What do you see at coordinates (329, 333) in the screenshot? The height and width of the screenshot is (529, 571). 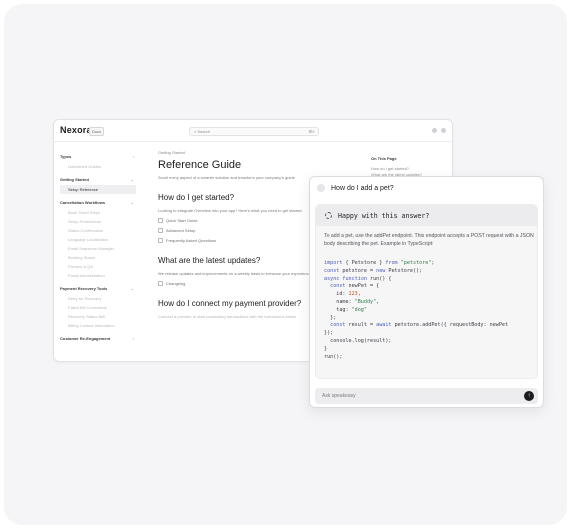 I see `code-line: });` at bounding box center [329, 333].